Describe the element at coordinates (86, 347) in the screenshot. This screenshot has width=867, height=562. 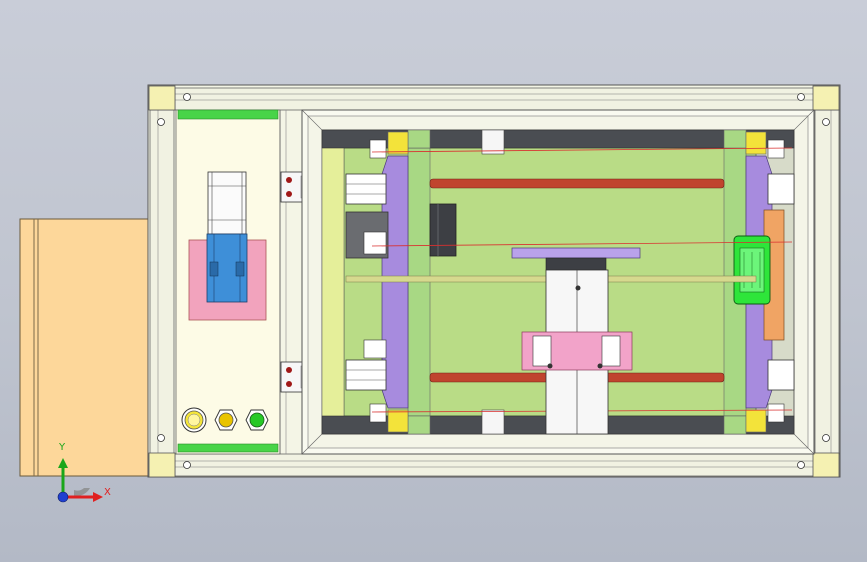
I see `tan-side-box` at that location.